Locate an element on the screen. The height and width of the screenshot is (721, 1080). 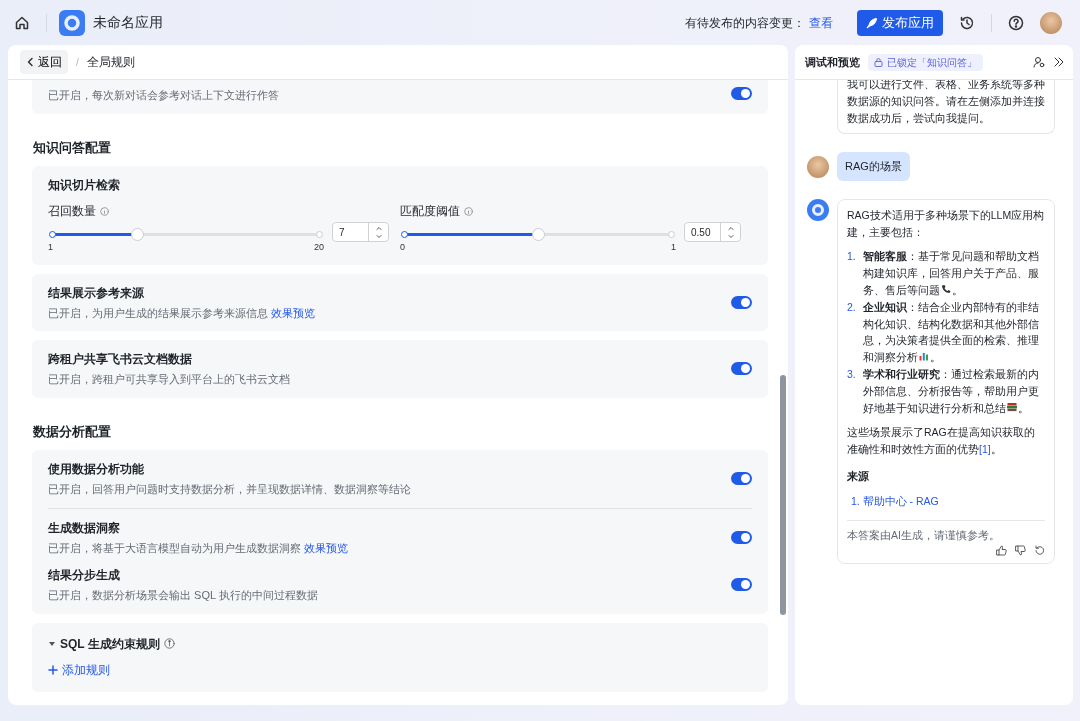
app-name: 未命名应用 is located at coordinates (128, 22).